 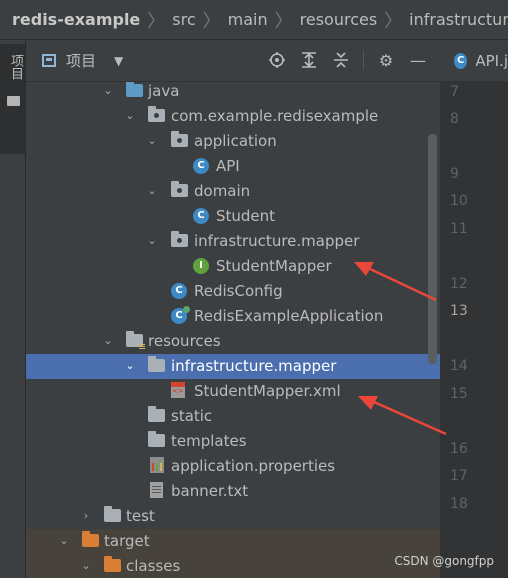 I want to click on project-panel-toolbar: ⚙ —, so click(x=347, y=60).